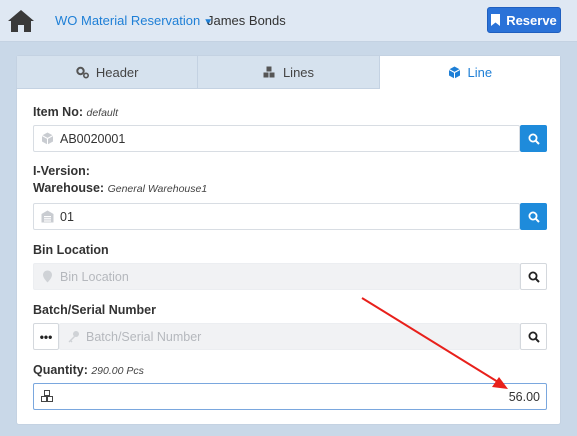  Describe the element at coordinates (157, 189) in the screenshot. I see `warehouse-hint: General Warehouse1` at that location.